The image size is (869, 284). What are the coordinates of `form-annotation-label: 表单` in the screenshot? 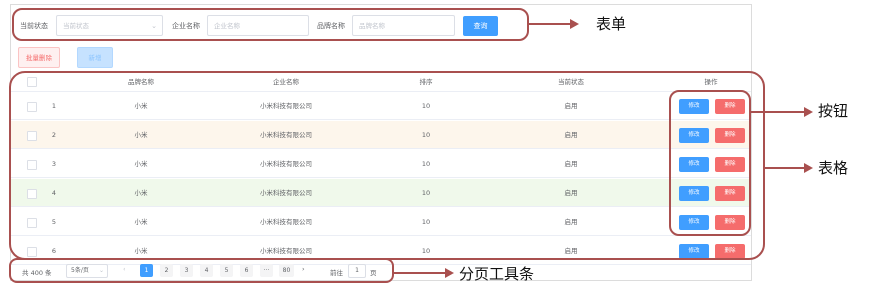 It's located at (611, 24).